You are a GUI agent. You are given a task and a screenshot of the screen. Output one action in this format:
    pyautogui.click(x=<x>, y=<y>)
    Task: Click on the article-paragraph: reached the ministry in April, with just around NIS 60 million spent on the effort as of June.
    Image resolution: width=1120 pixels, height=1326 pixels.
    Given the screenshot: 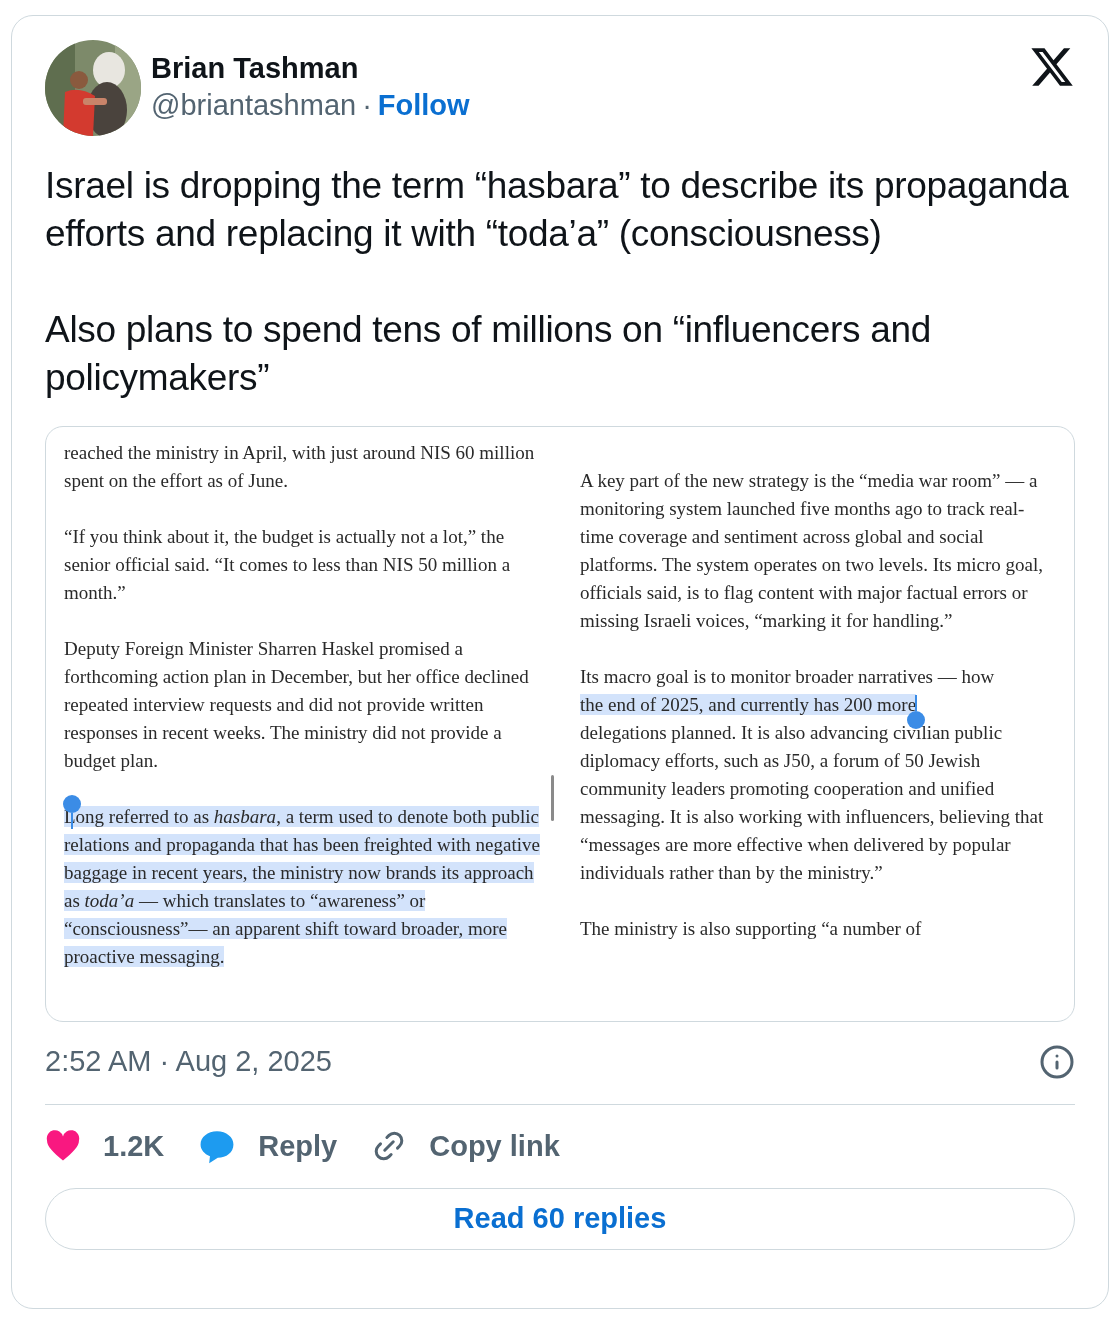 What is the action you would take?
    pyautogui.click(x=300, y=467)
    